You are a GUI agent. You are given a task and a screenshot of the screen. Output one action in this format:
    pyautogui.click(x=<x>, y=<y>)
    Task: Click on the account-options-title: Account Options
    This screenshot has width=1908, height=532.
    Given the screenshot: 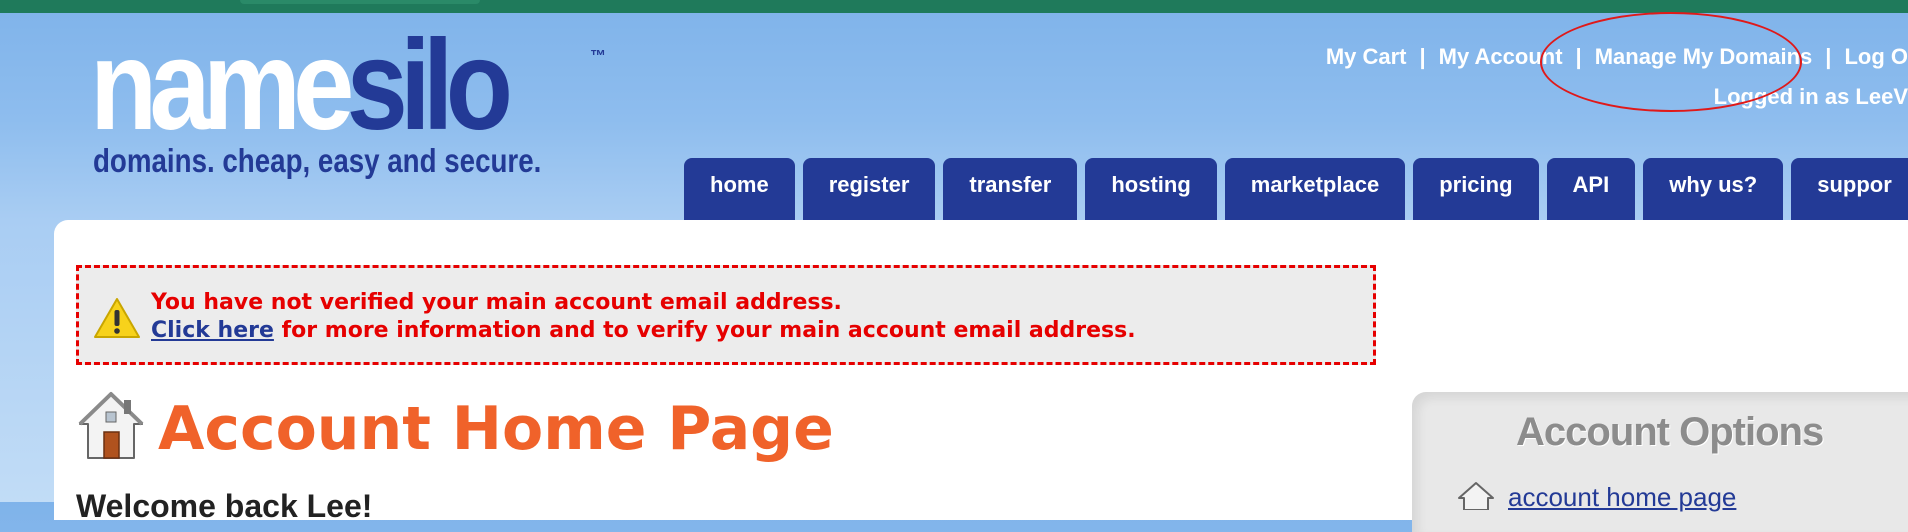 What is the action you would take?
    pyautogui.click(x=1670, y=432)
    